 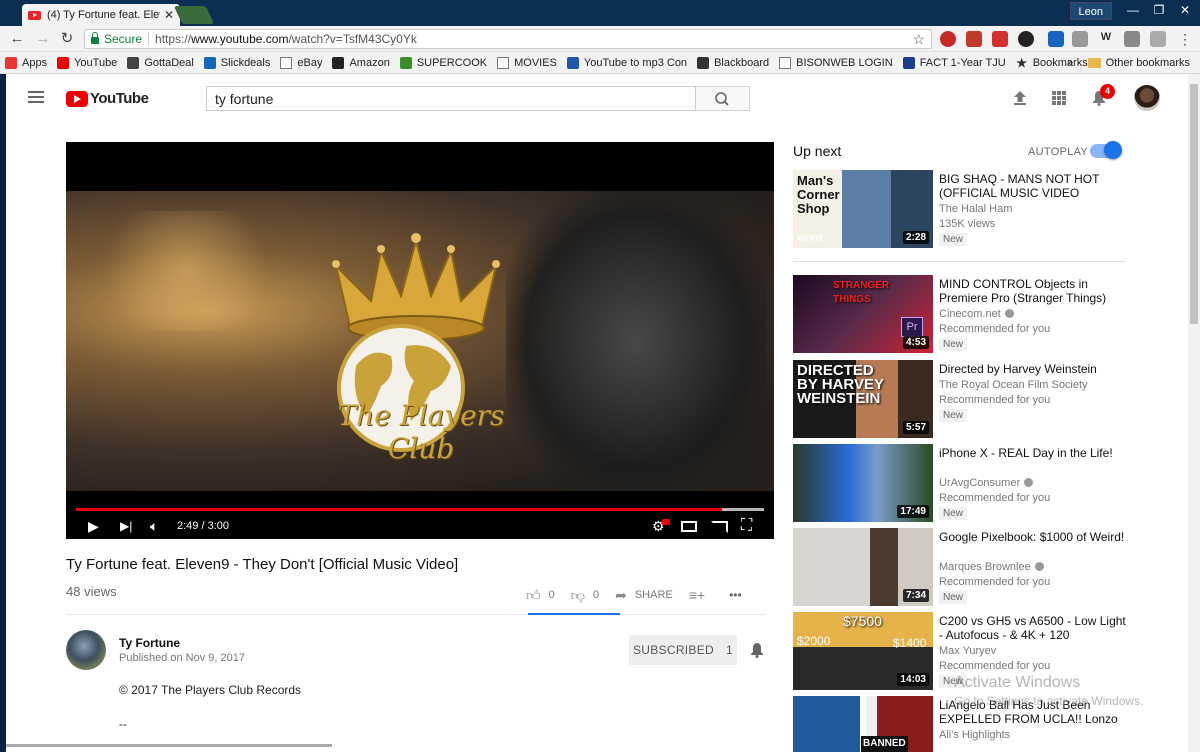 I want to click on video-duration: 2:28, so click(x=915, y=237).